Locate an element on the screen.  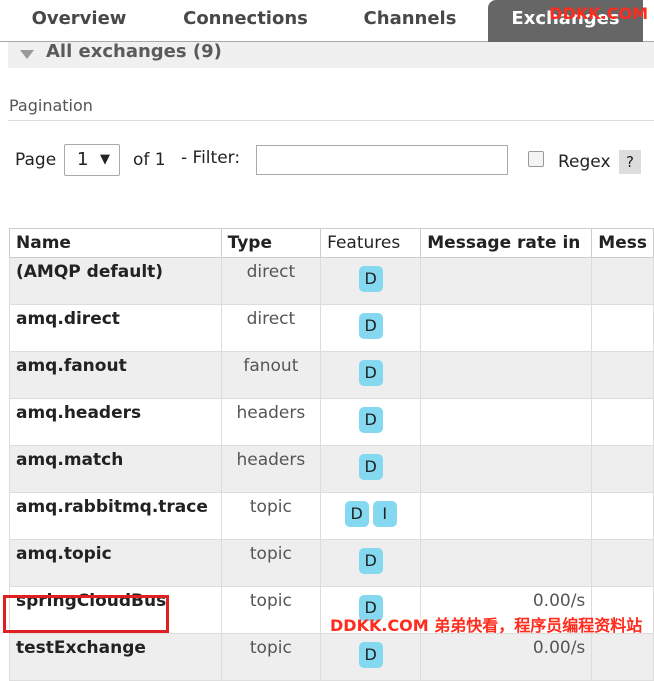
exchange-name-link: amq.headers is located at coordinates (115, 422).